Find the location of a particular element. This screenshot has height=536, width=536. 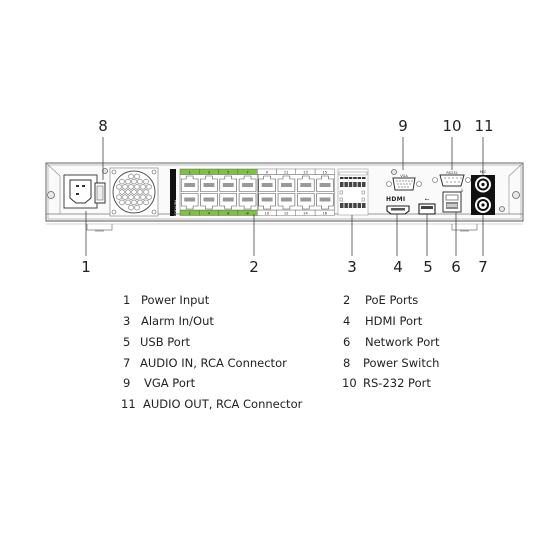

legend-item: 7 AUDIO IN, RCA Connector is located at coordinates (205, 363).